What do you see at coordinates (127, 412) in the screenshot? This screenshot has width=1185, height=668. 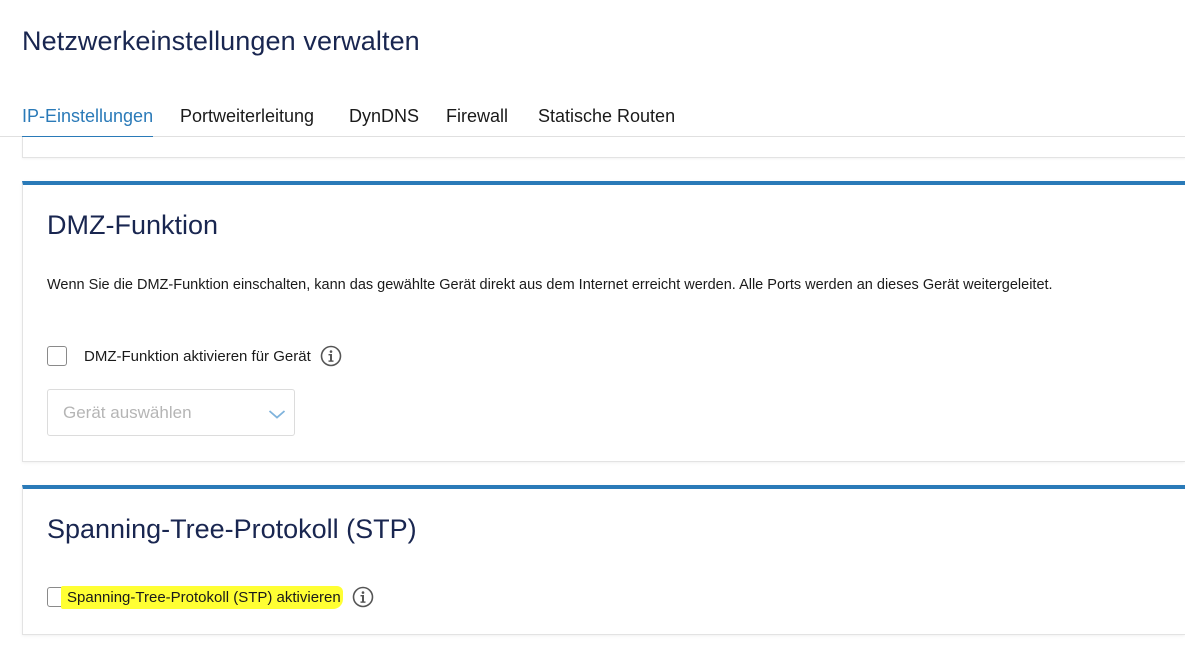 I see `device-select-placeholder: Gerät auswählen` at bounding box center [127, 412].